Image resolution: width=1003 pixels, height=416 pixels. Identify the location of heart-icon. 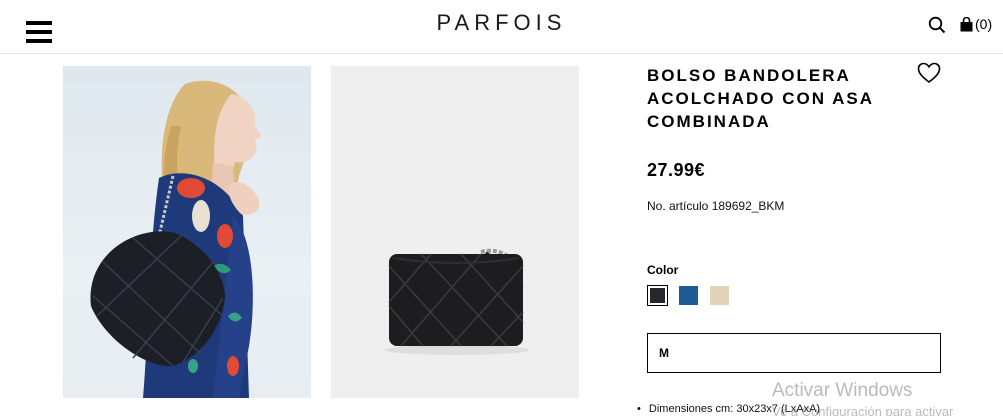
(929, 73).